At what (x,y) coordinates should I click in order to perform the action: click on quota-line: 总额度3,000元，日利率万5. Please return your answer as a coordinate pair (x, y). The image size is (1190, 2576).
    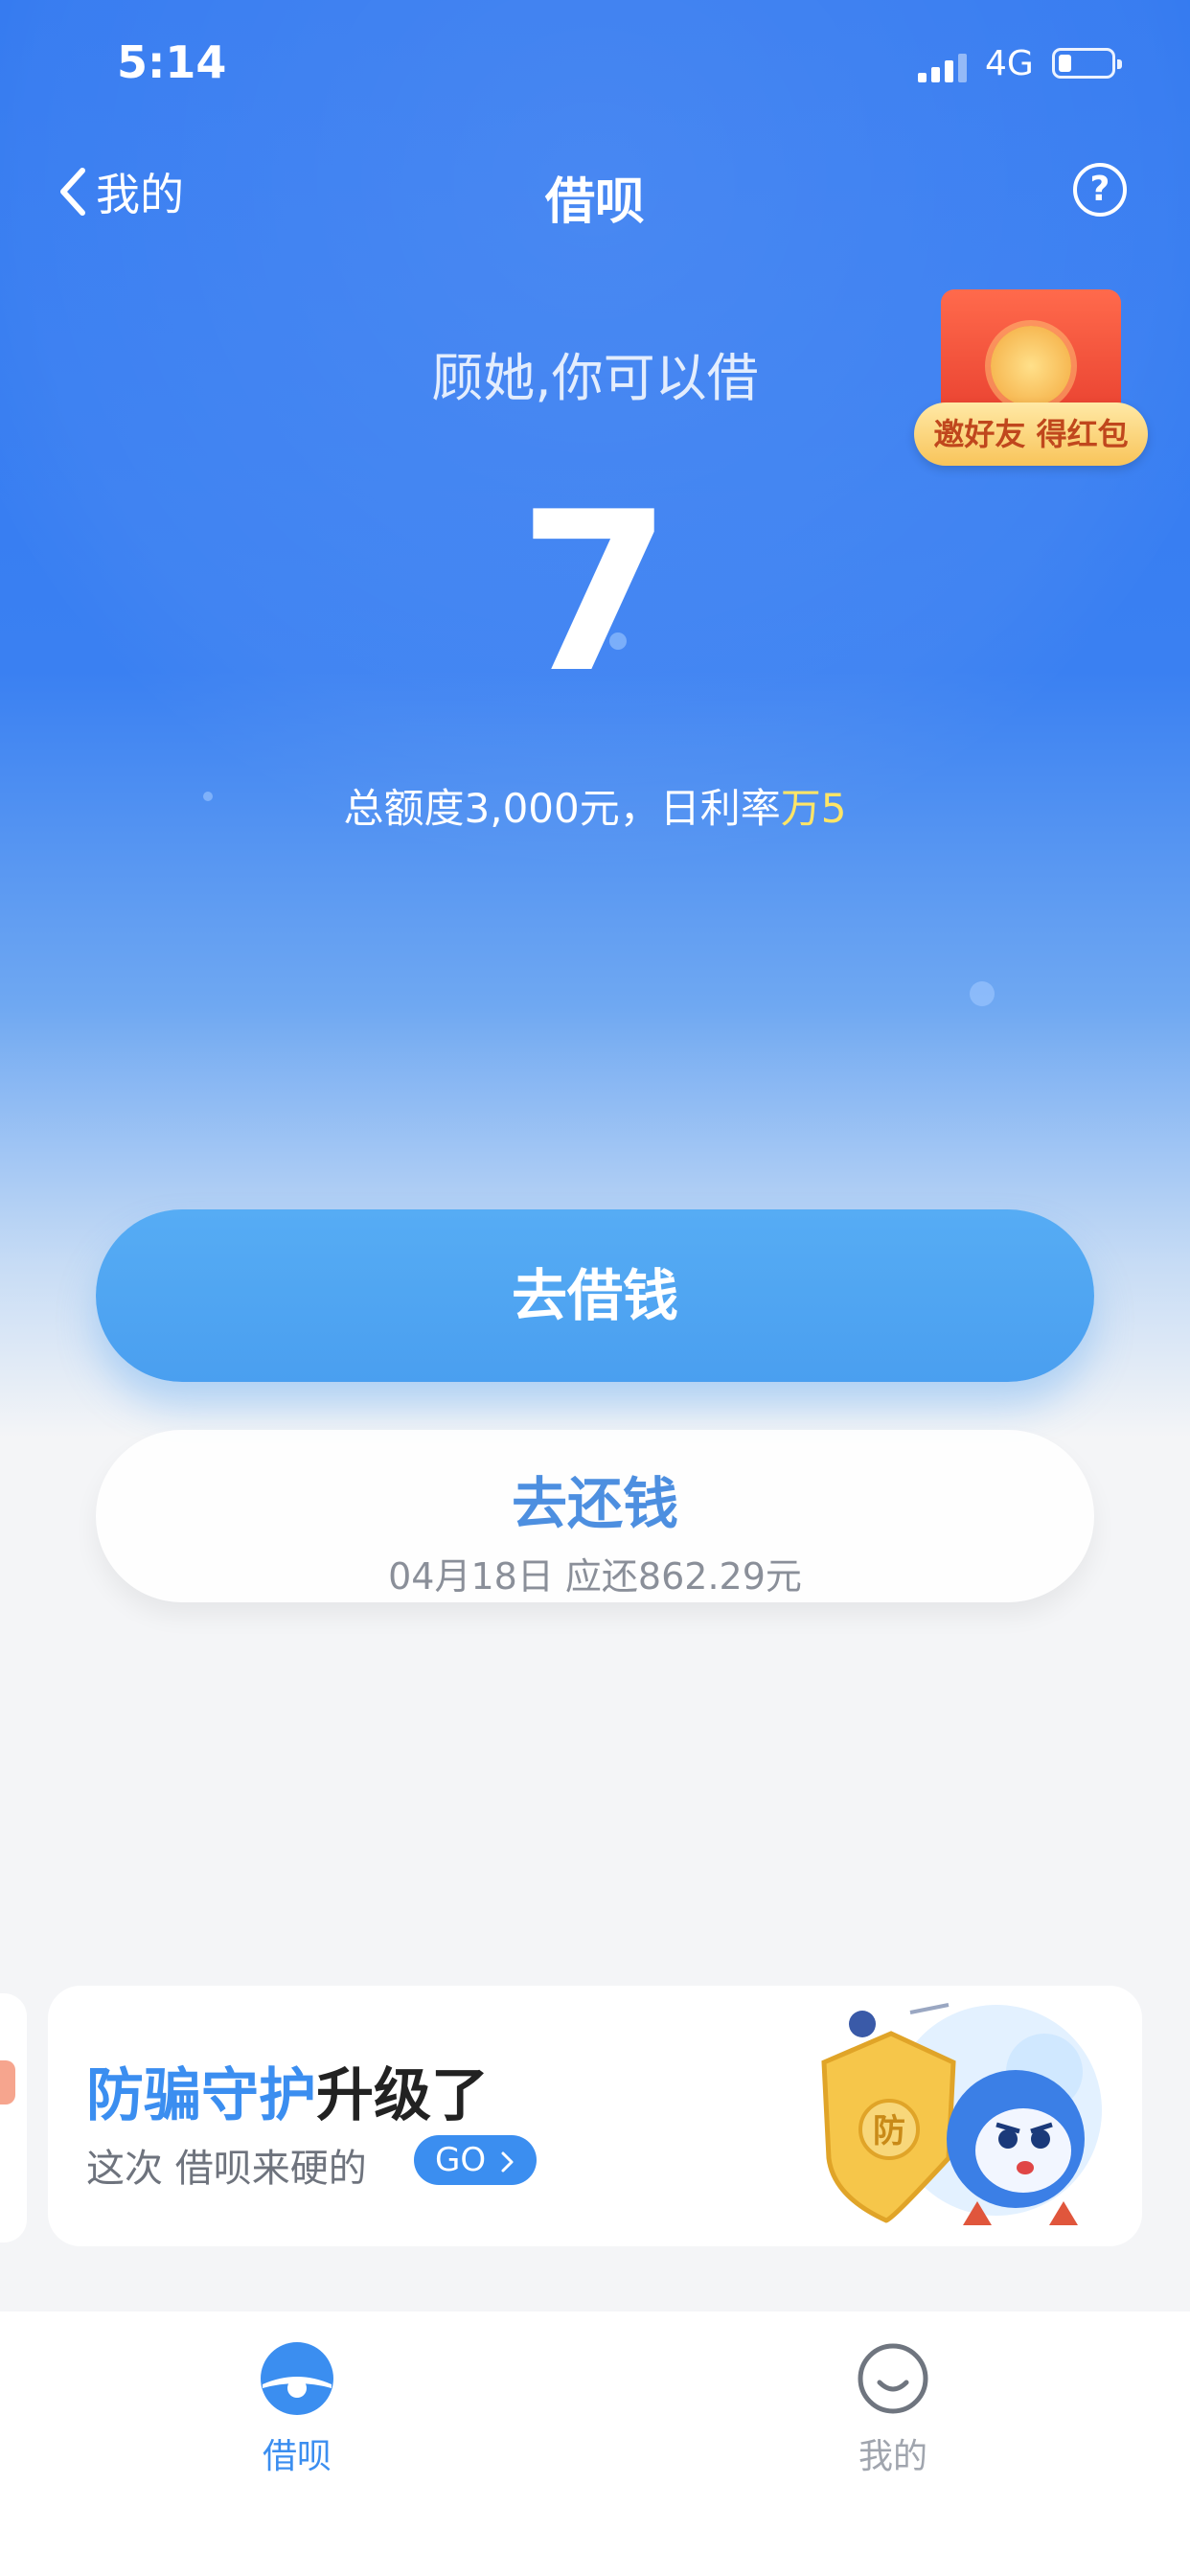
    Looking at the image, I should click on (595, 805).